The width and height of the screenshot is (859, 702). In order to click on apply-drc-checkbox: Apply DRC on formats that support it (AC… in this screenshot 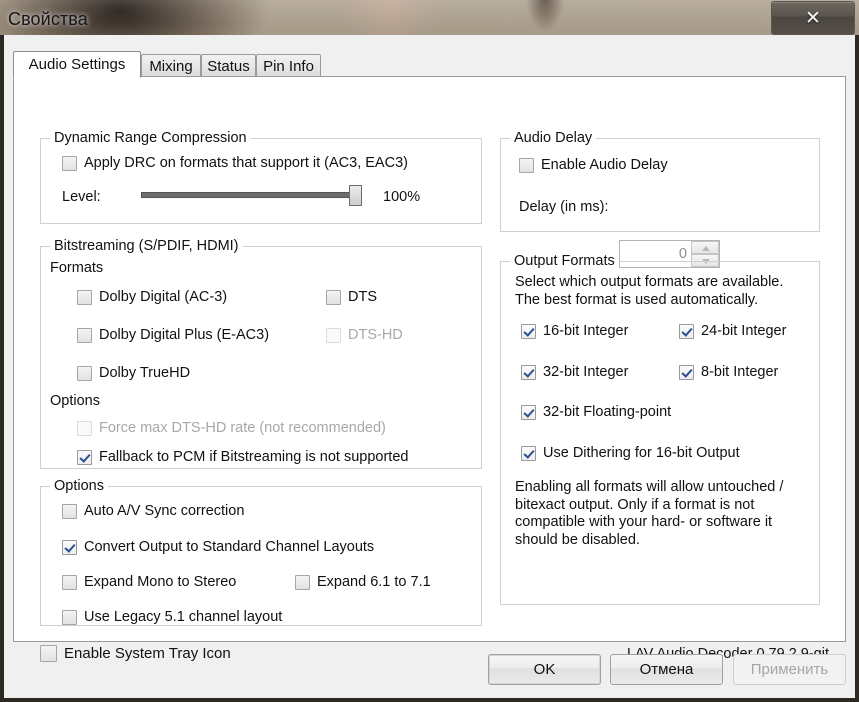, I will do `click(235, 163)`.